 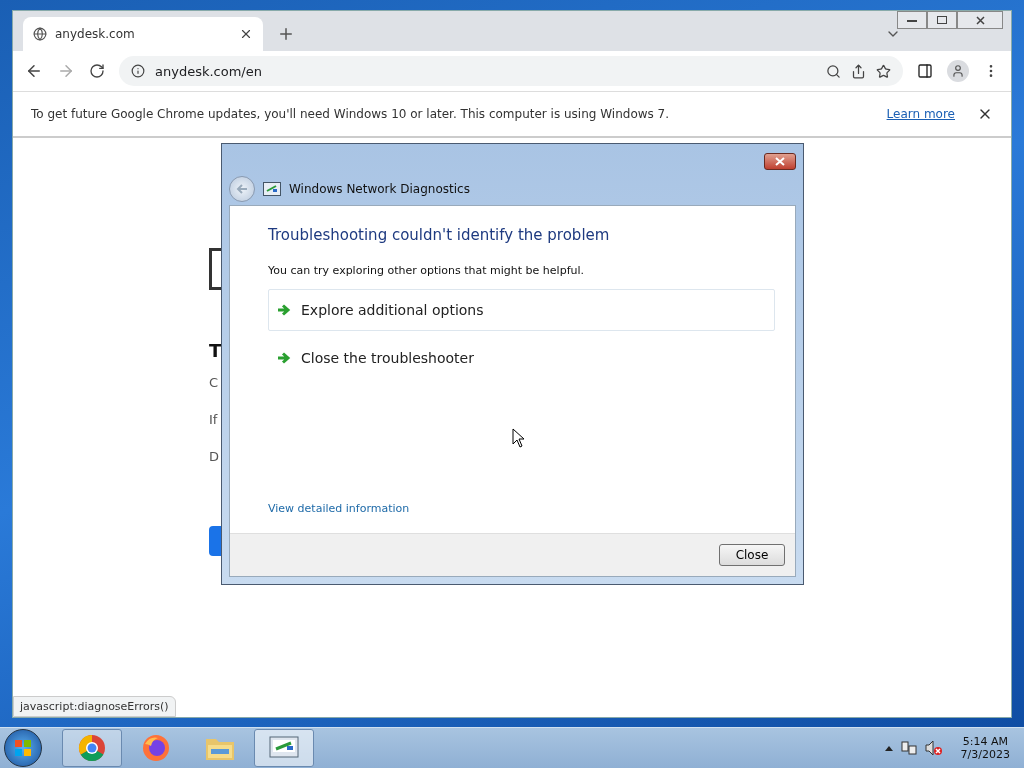 What do you see at coordinates (379, 189) in the screenshot?
I see `dialog-title: Windows Network Diagnostics` at bounding box center [379, 189].